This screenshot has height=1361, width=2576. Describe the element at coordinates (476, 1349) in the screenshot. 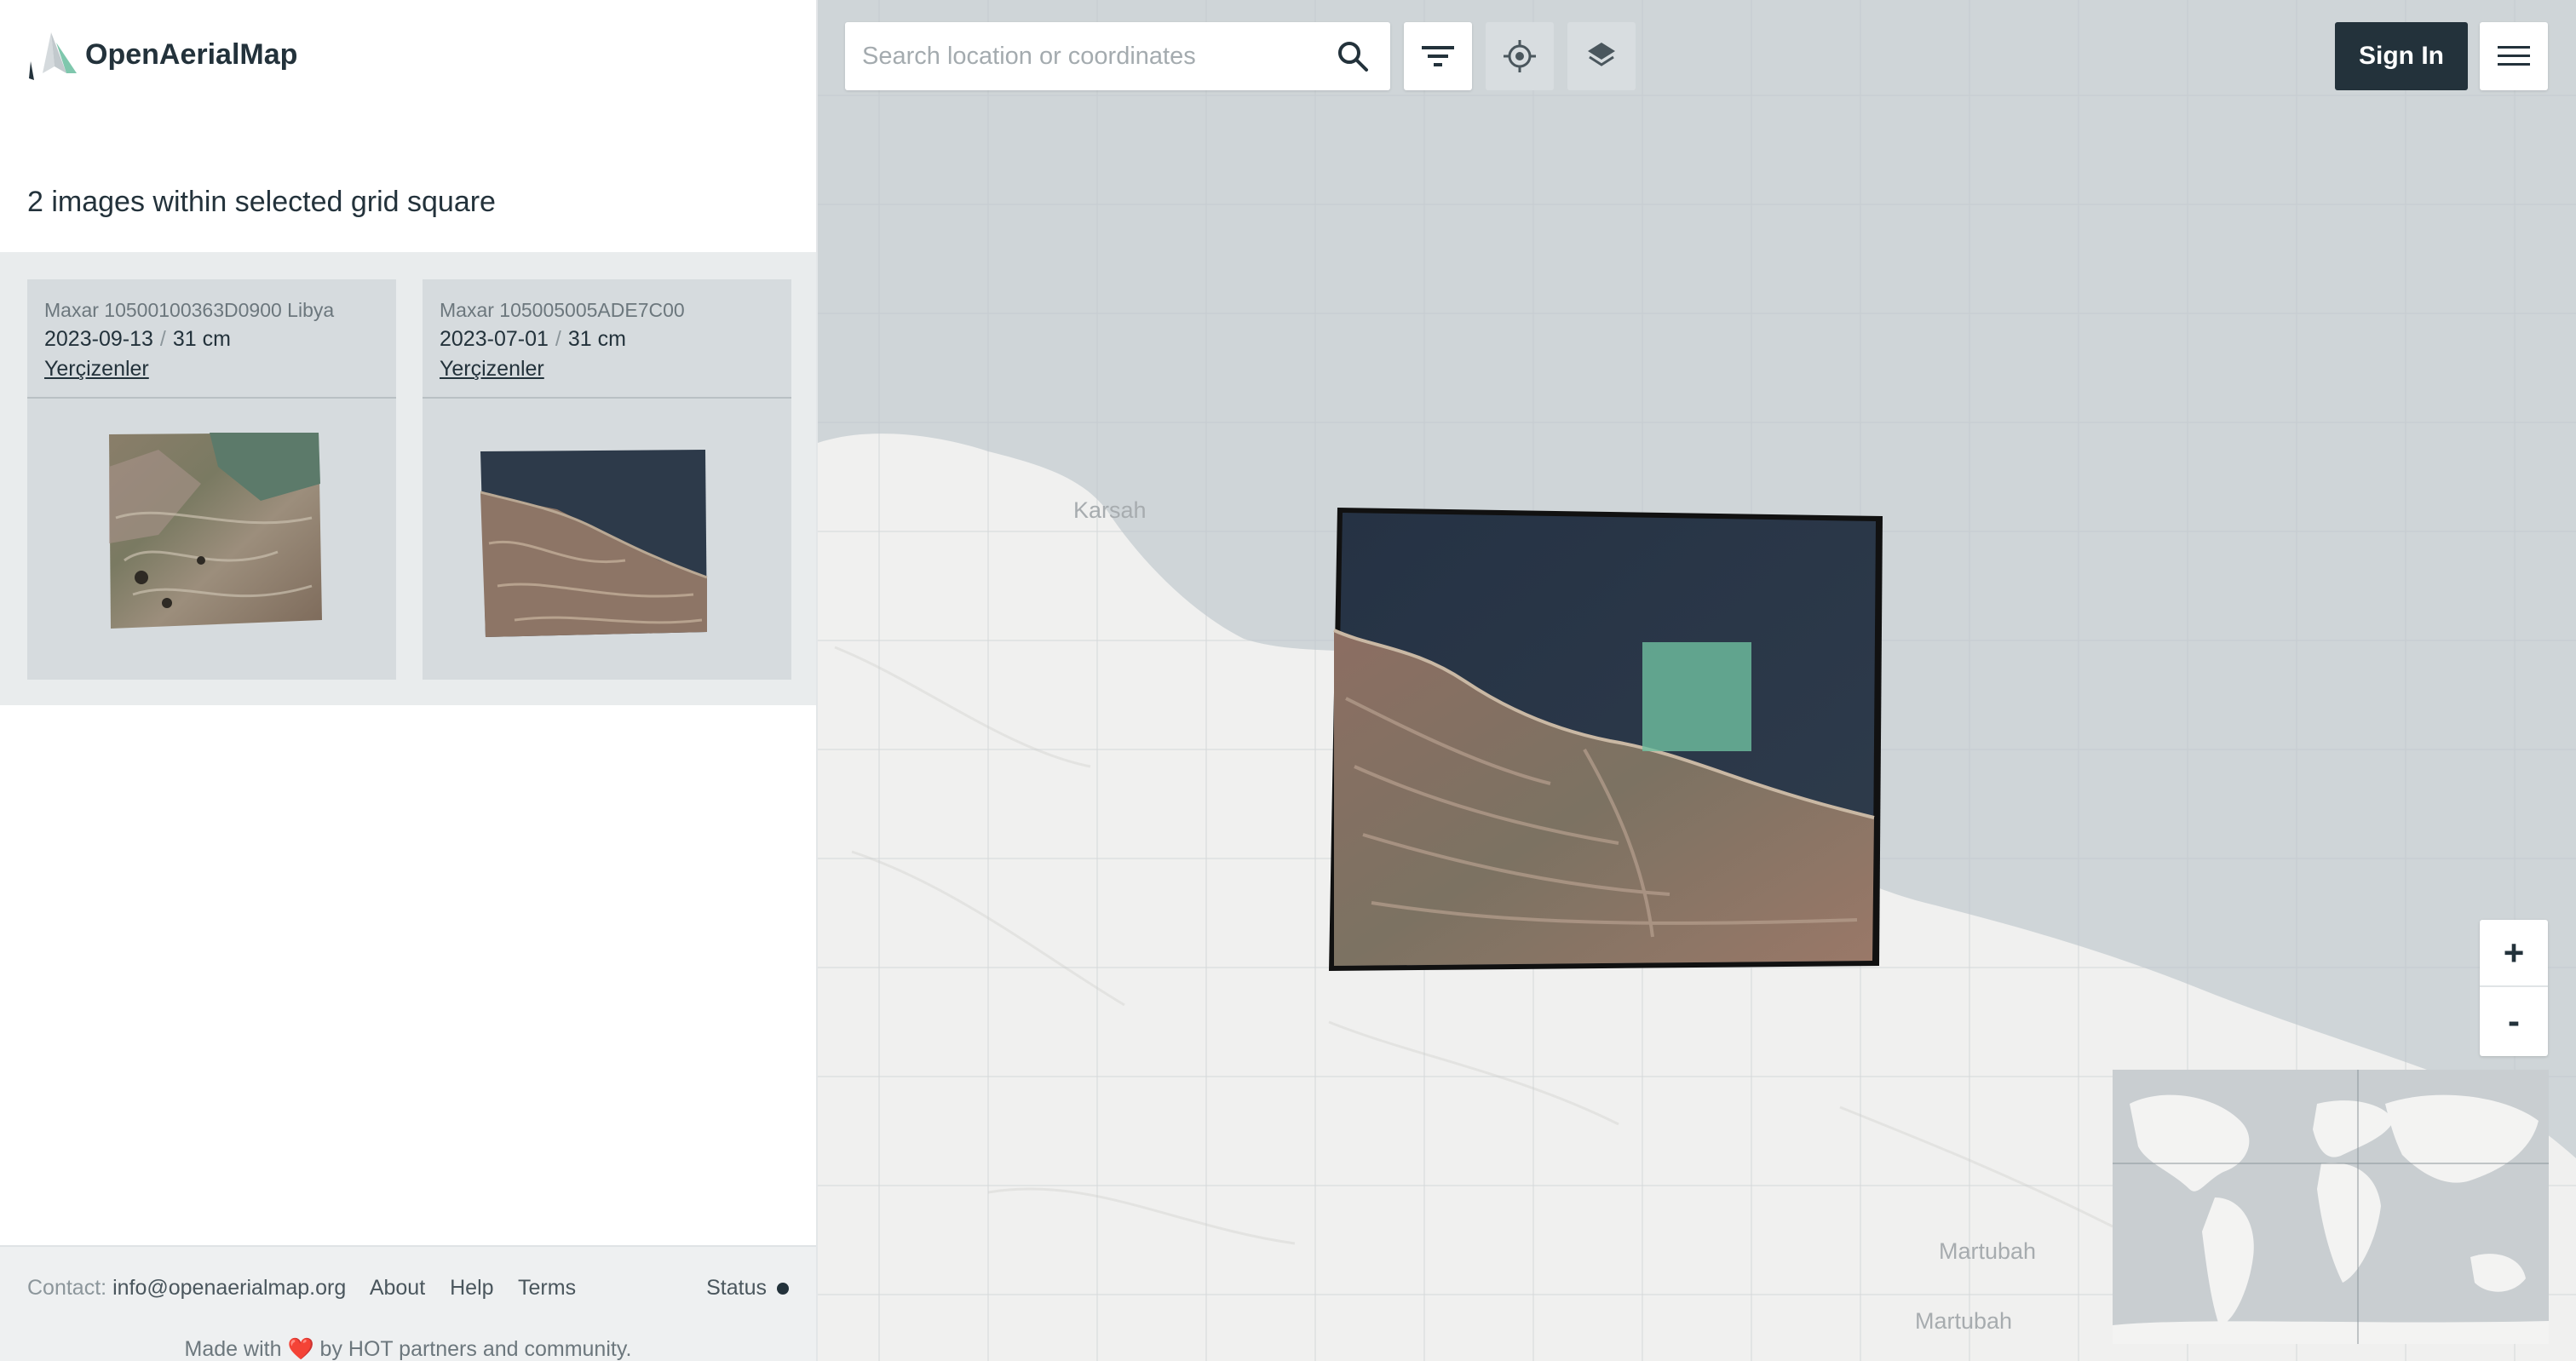

I see `made-by-text: by HOT partners and community.` at that location.